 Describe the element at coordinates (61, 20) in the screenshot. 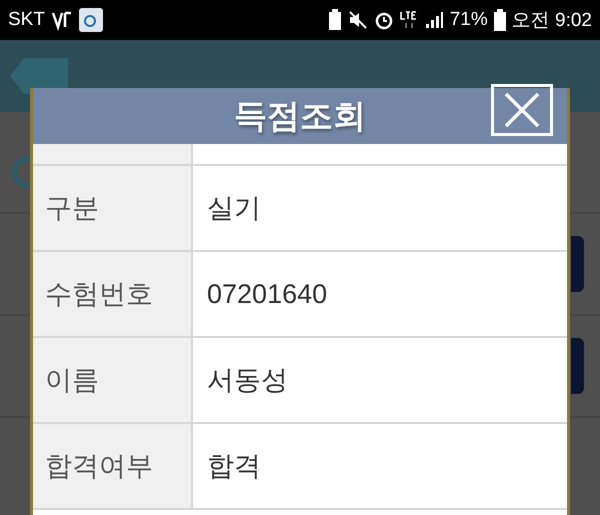

I see `volte-icon` at that location.